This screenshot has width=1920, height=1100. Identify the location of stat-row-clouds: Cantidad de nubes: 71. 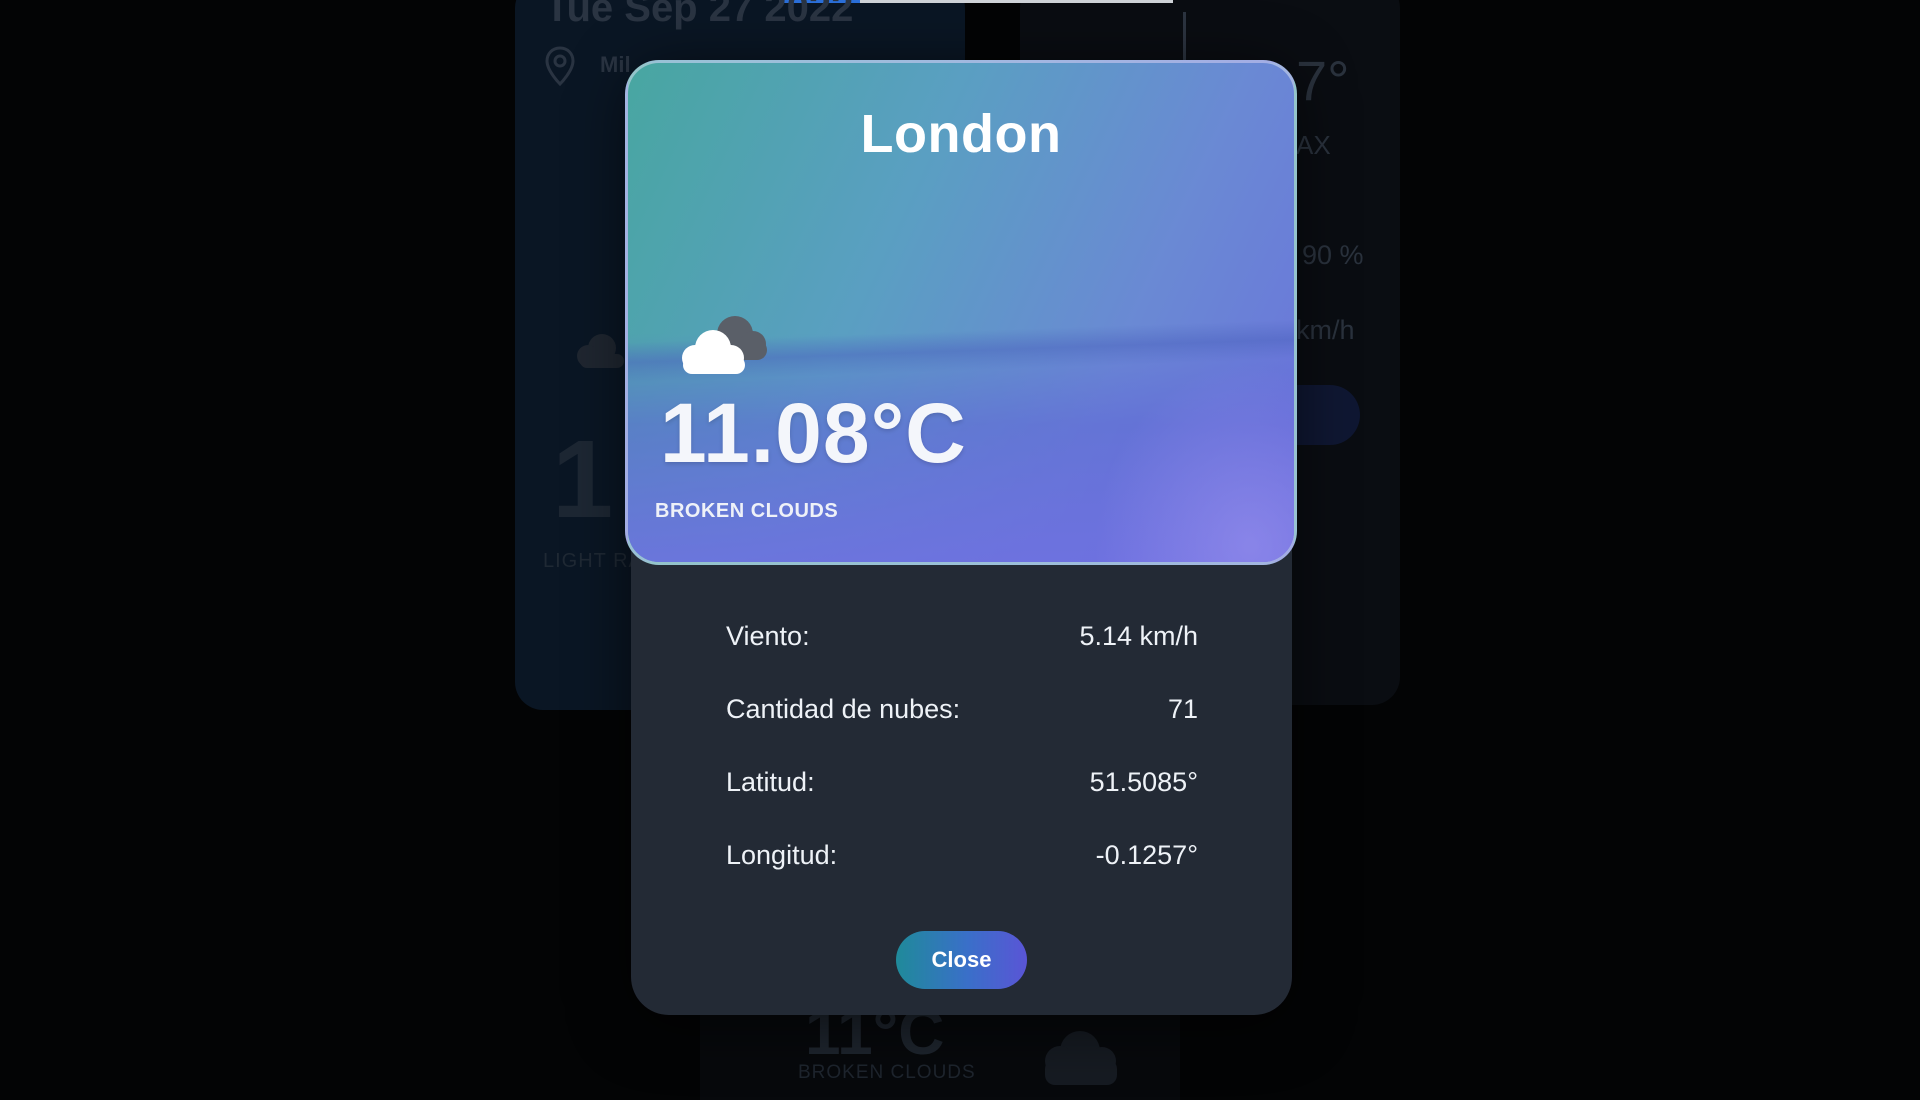
(962, 709).